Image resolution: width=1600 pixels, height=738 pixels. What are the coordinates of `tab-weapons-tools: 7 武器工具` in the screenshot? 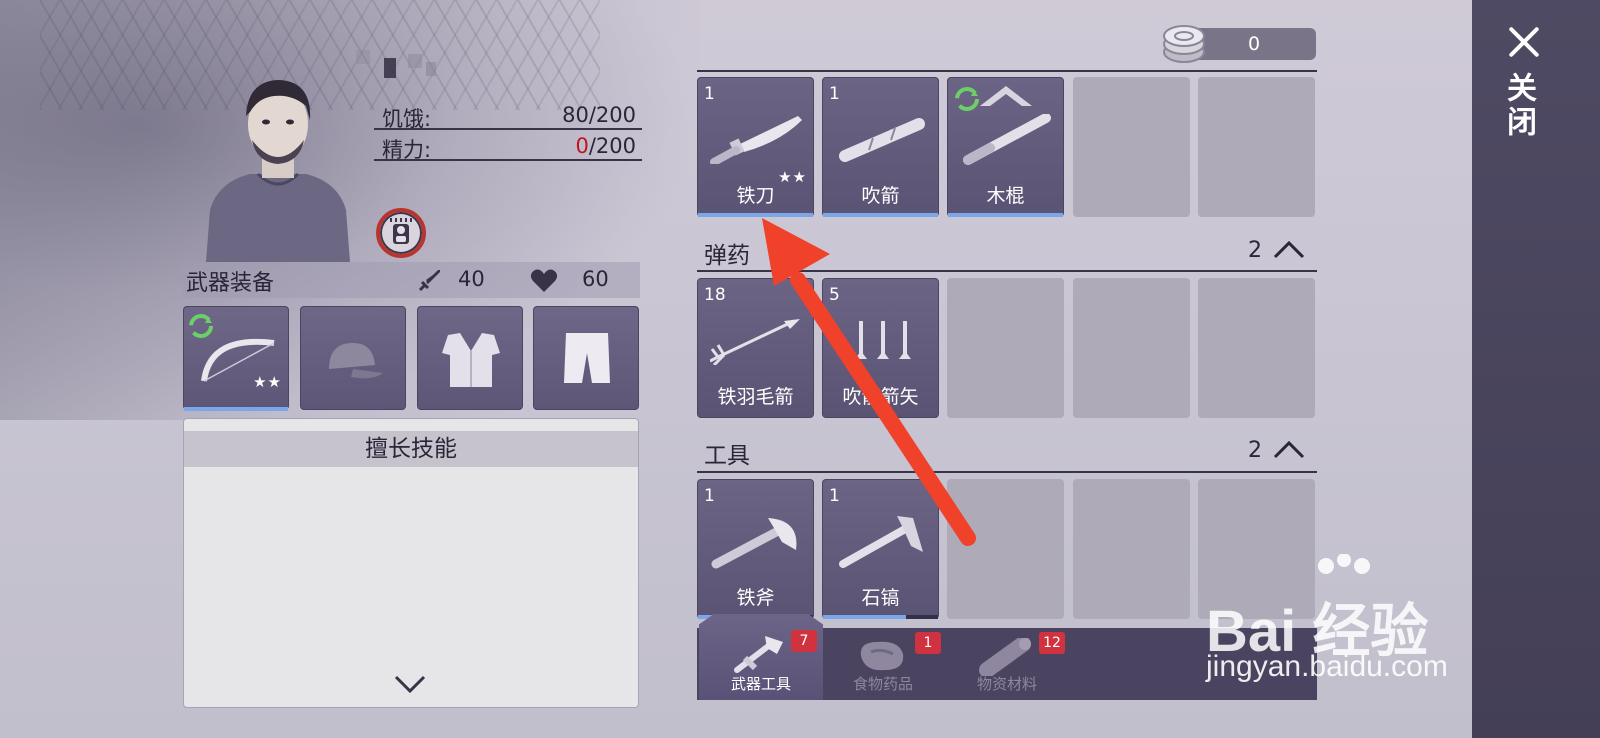 It's located at (761, 657).